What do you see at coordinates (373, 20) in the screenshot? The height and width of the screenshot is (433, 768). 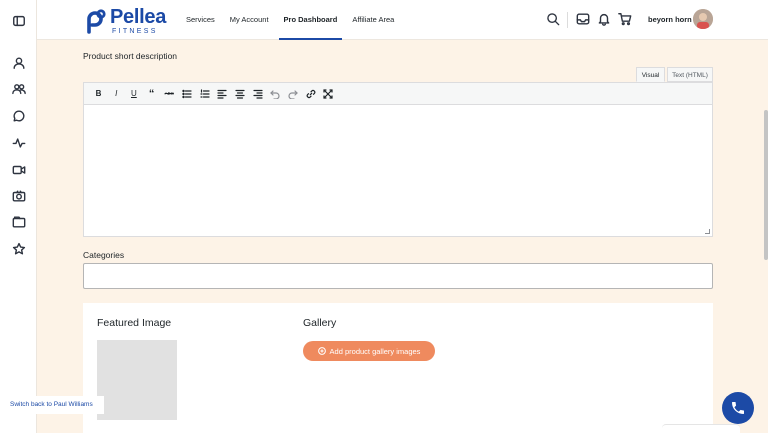 I see `nav-affiliate-area: Affiliate Area` at bounding box center [373, 20].